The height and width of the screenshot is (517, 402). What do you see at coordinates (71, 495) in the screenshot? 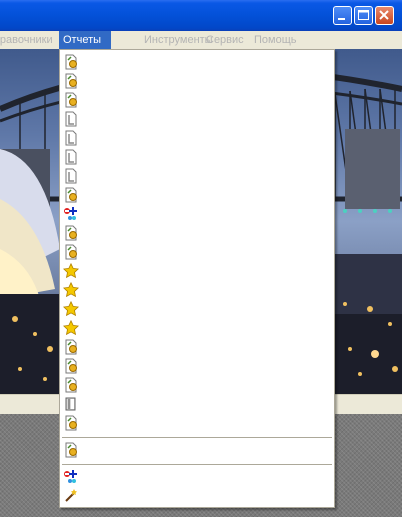
I see `magic-wand-icon` at bounding box center [71, 495].